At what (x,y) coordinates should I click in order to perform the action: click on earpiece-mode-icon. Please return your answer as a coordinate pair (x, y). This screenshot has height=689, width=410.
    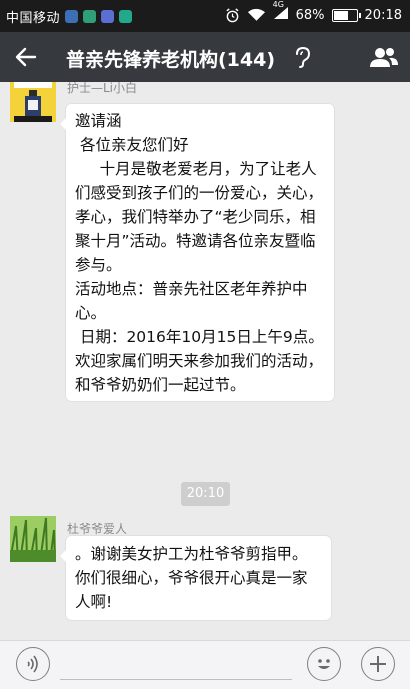
    Looking at the image, I should click on (303, 57).